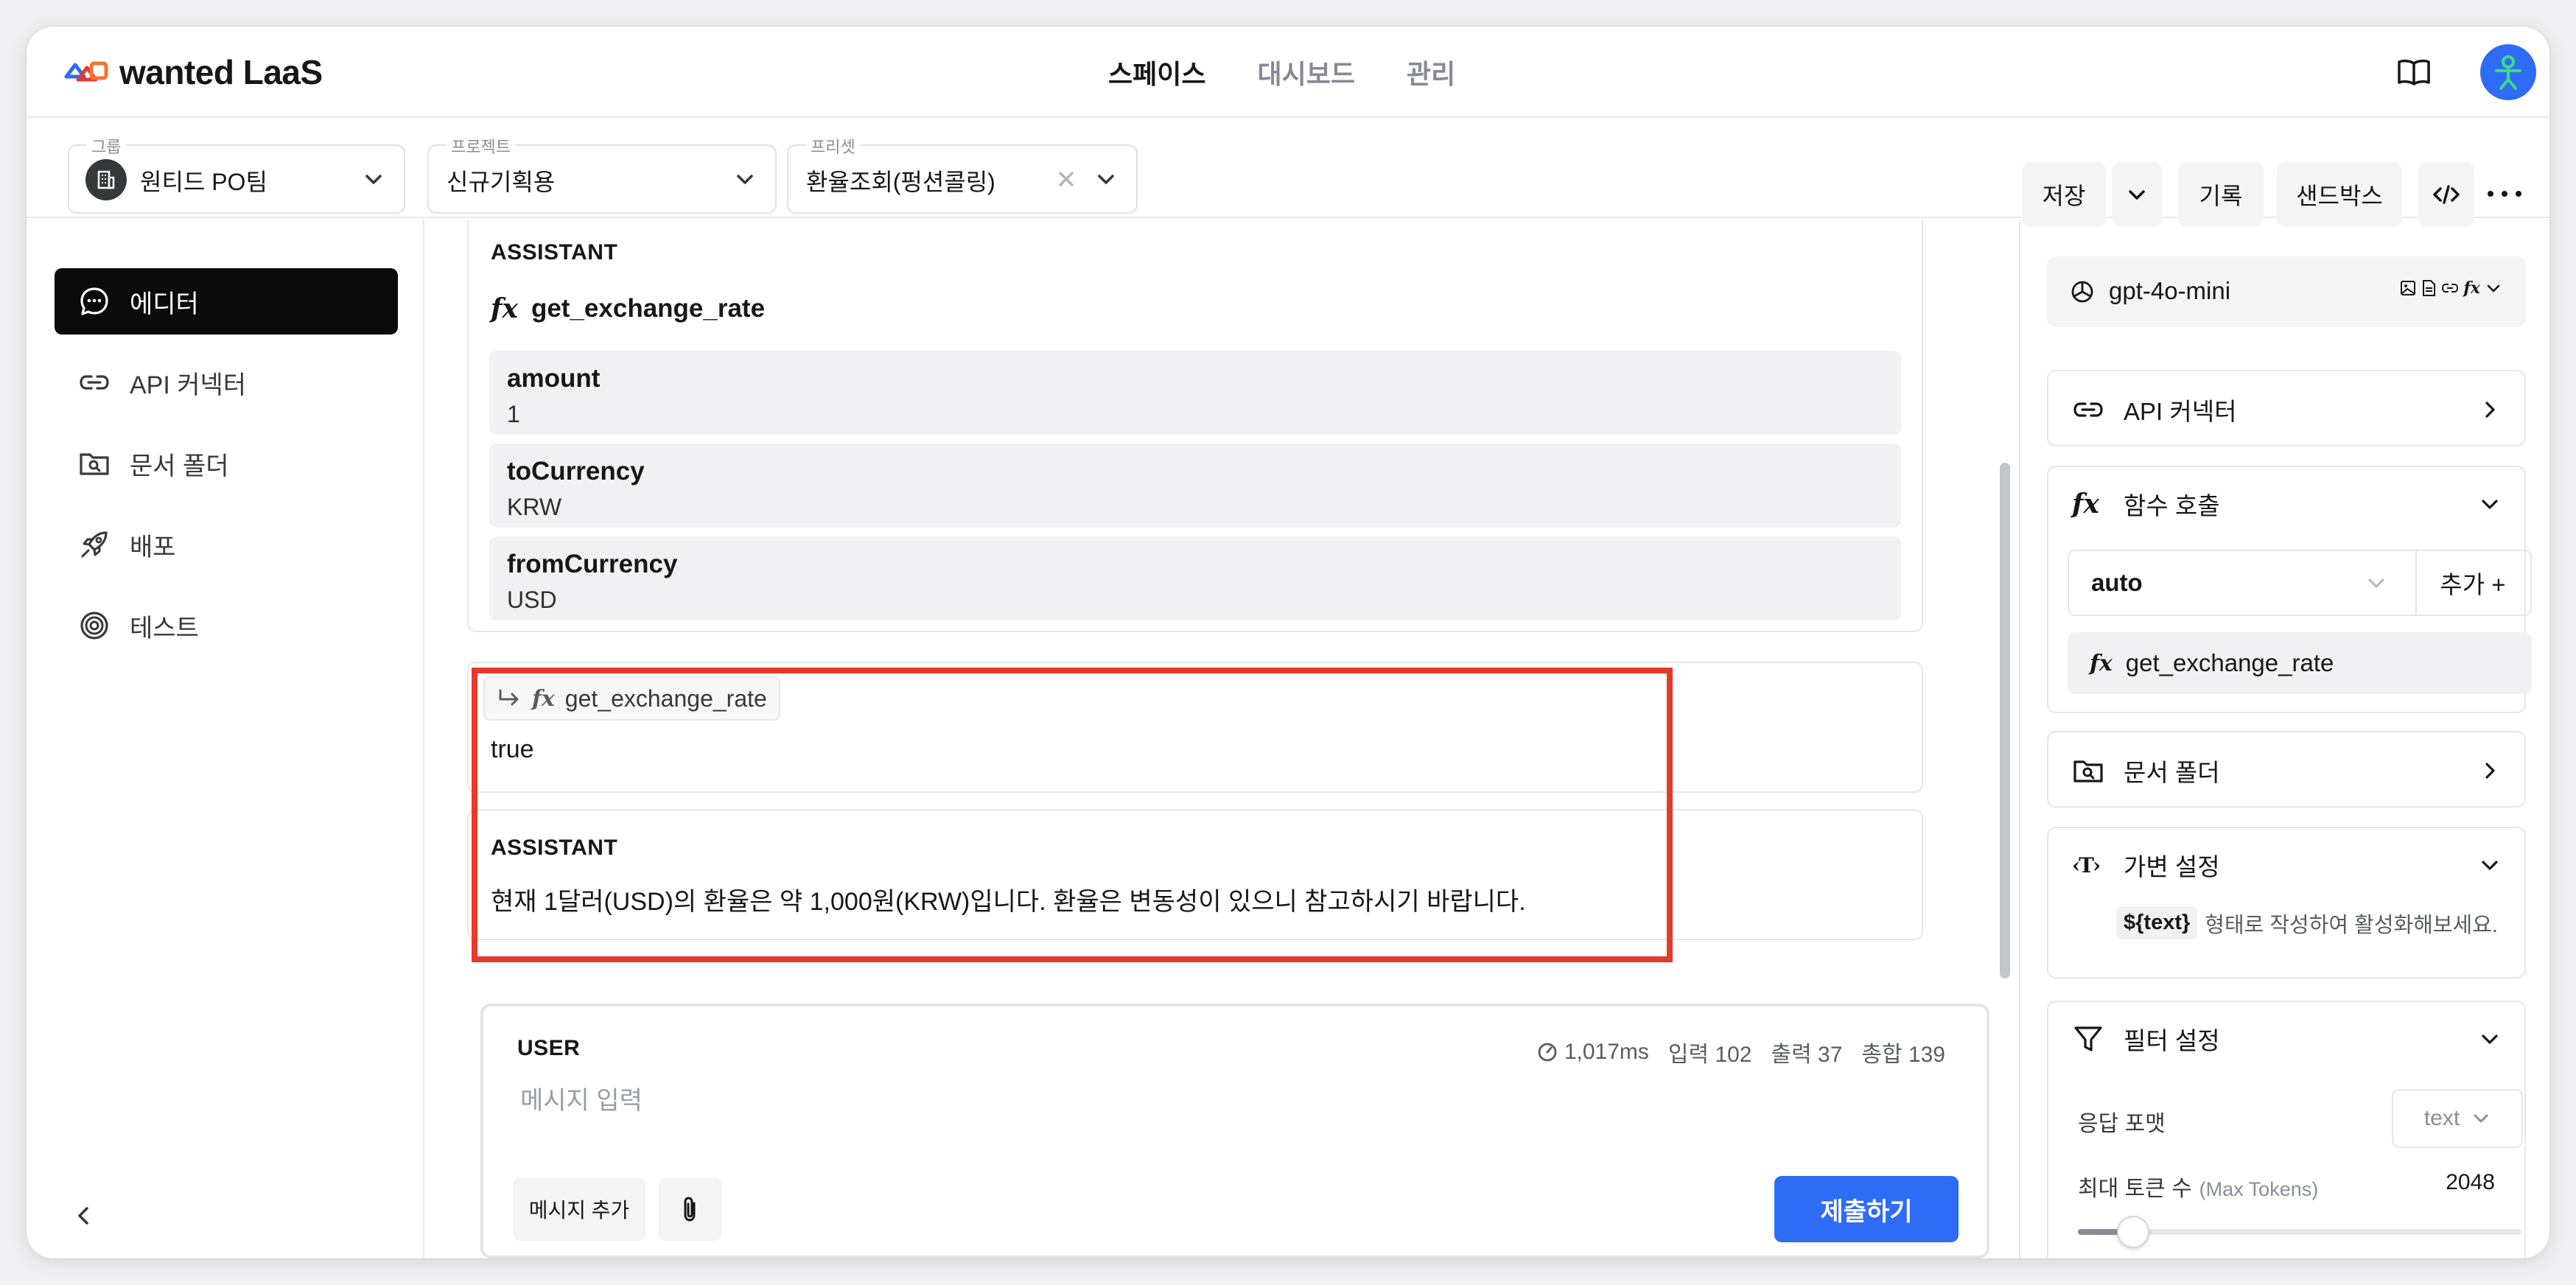  What do you see at coordinates (94, 626) in the screenshot?
I see `target-icon` at bounding box center [94, 626].